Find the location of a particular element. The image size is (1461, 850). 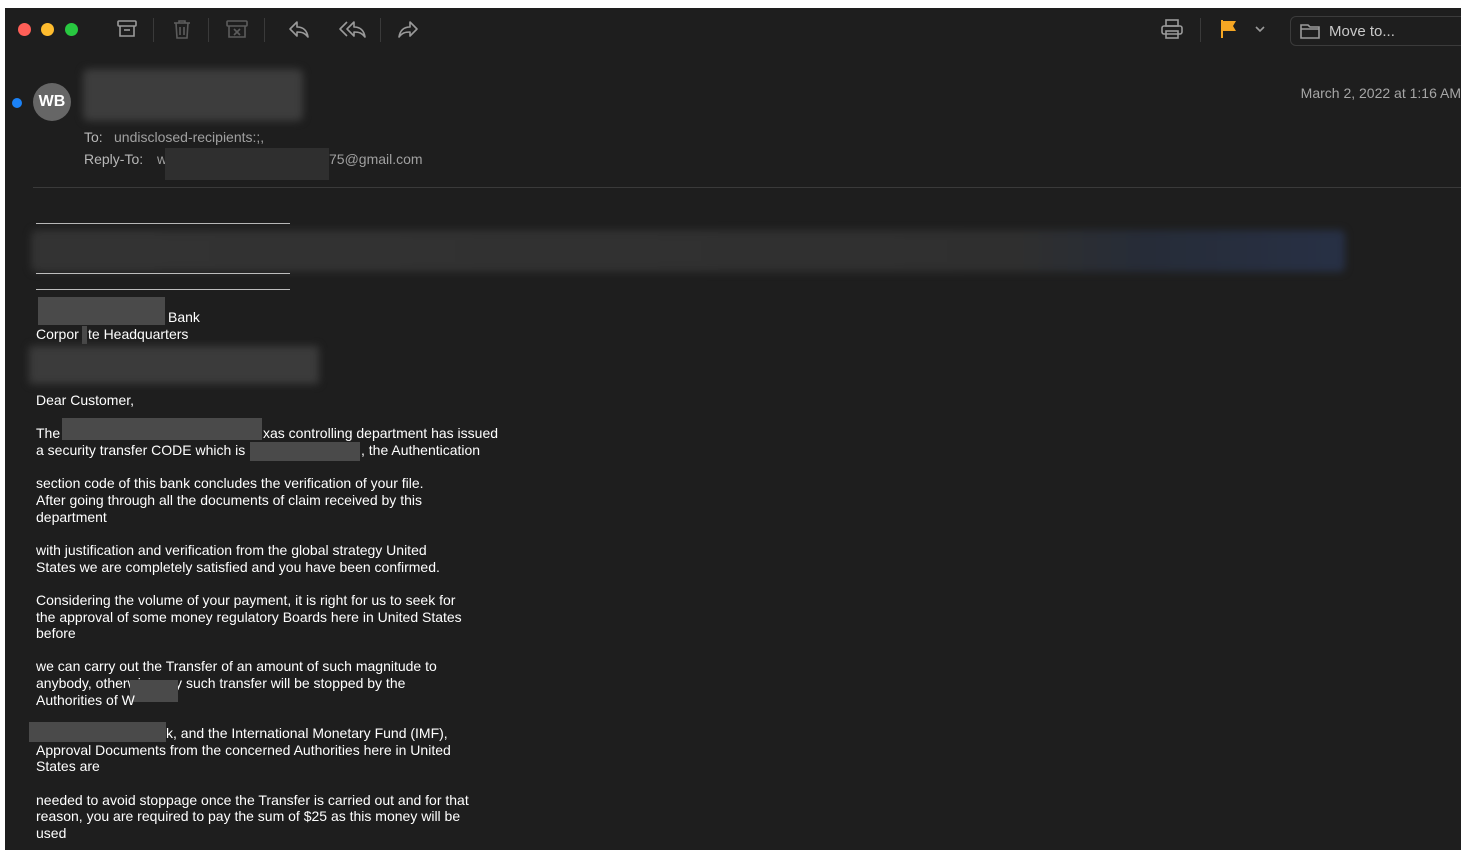

forward-button is located at coordinates (408, 29).